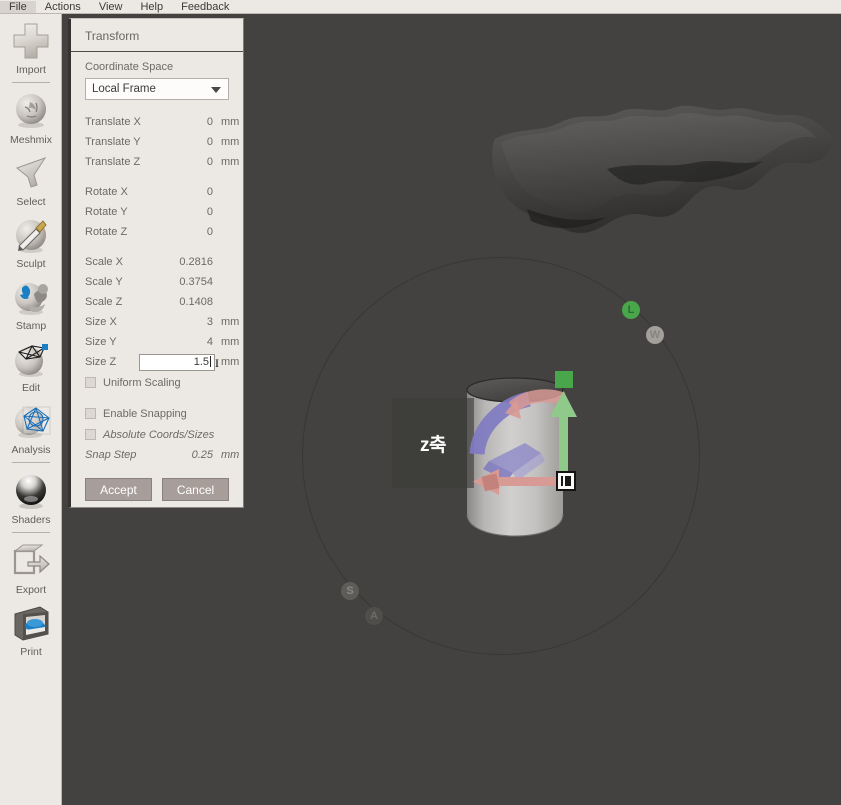 The height and width of the screenshot is (805, 841). I want to click on row-scale-y: Scale Y 0.3754, so click(157, 282).